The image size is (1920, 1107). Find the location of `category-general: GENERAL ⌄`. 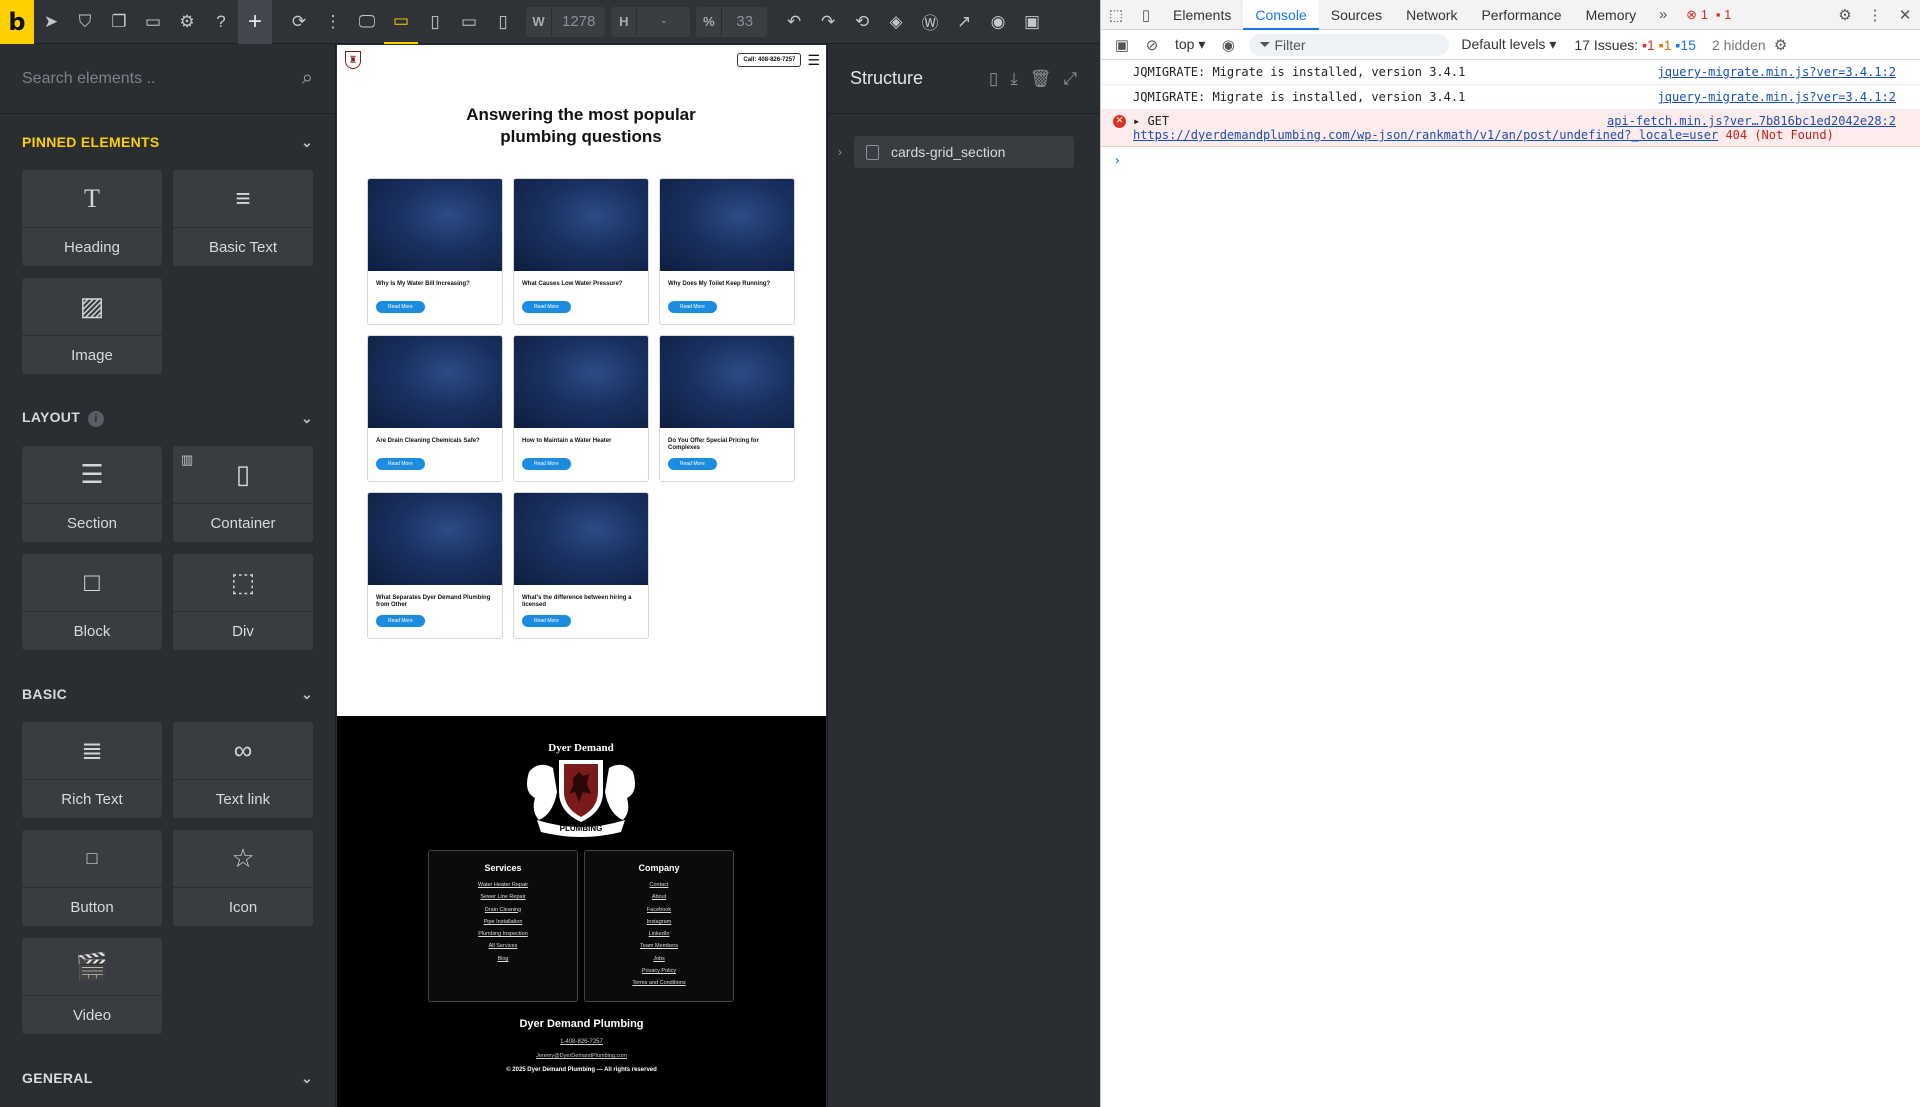

category-general: GENERAL ⌄ is located at coordinates (167, 1078).